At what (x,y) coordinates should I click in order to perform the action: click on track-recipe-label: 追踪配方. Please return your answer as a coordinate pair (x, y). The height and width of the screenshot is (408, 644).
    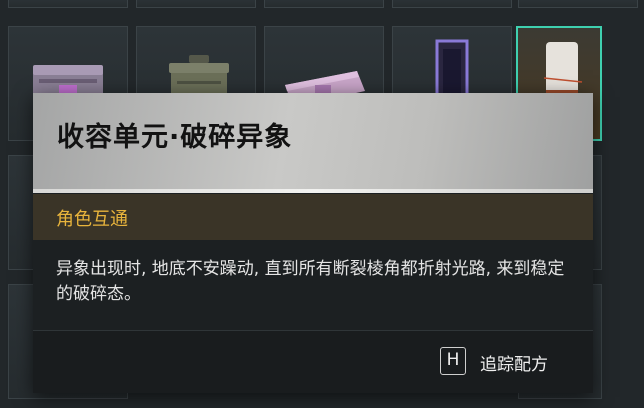
    Looking at the image, I should click on (514, 362).